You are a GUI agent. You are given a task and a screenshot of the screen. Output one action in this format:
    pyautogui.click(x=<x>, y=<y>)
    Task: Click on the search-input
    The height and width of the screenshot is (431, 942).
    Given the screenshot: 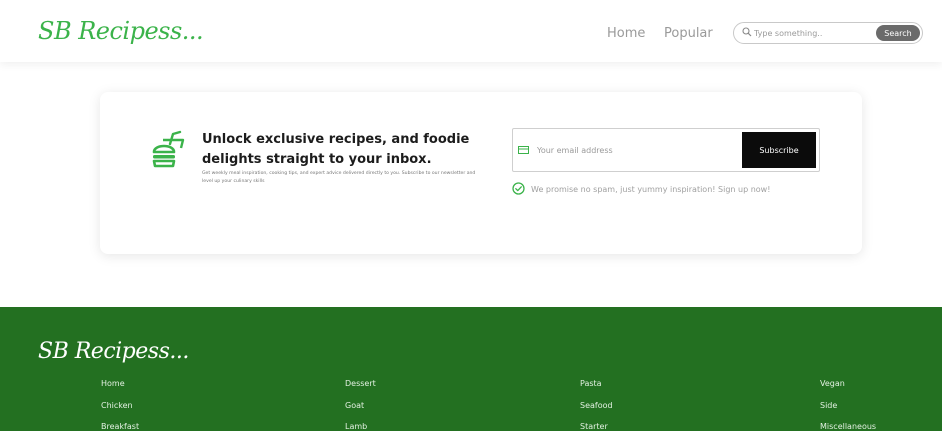 What is the action you would take?
    pyautogui.click(x=811, y=33)
    